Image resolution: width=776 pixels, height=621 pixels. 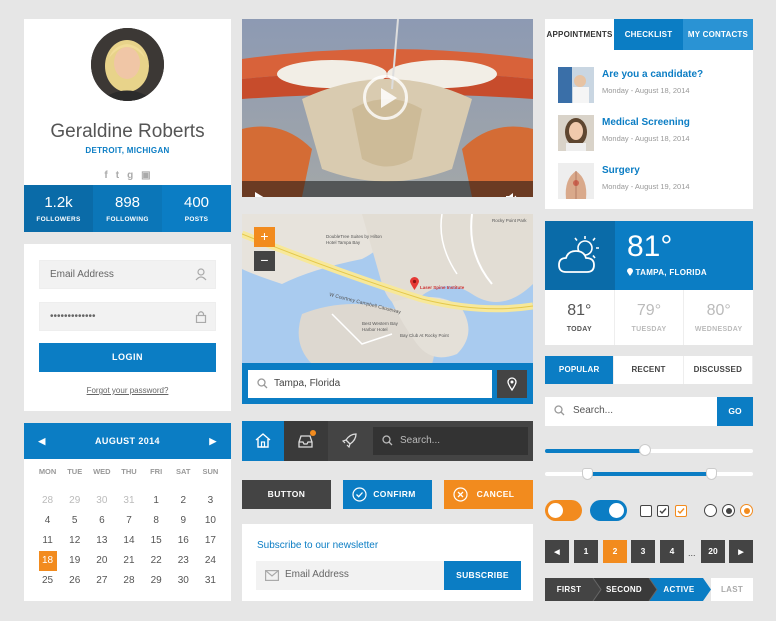 I want to click on stat-posts: 400 POSTS, so click(x=196, y=208).